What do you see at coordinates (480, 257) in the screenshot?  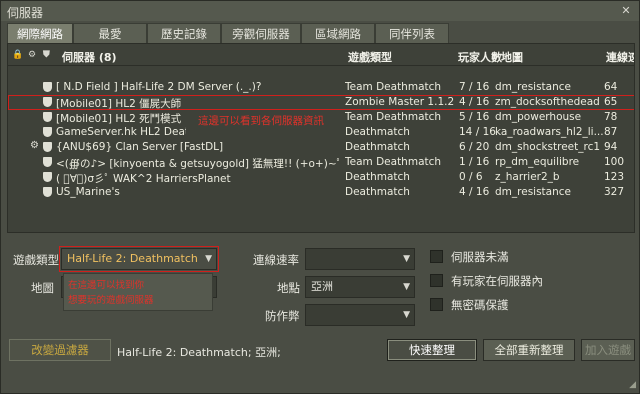 I see `not-full-label: 伺服器未滿` at bounding box center [480, 257].